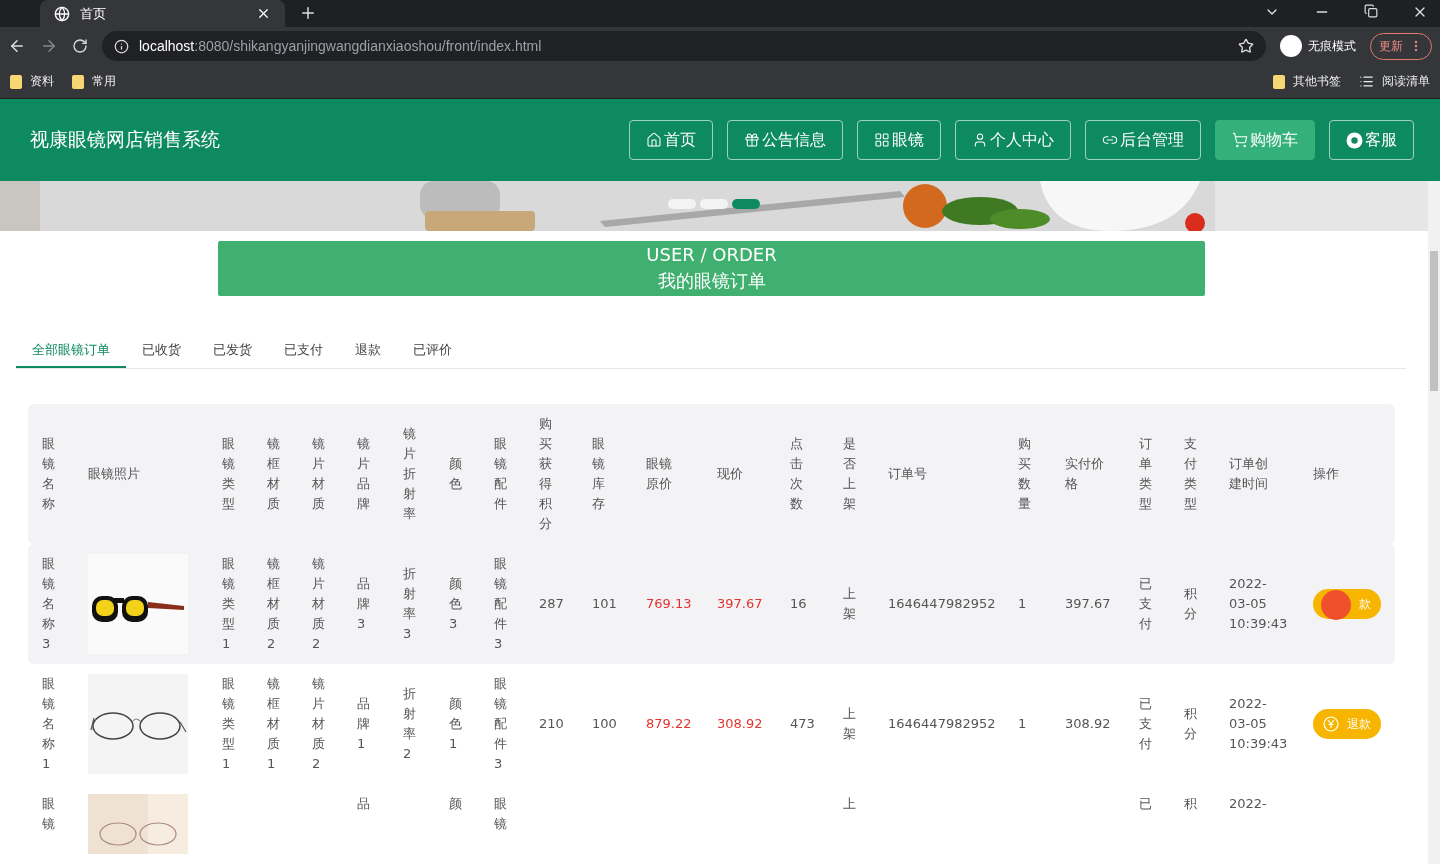  What do you see at coordinates (364, 724) in the screenshot?
I see `table-cell-text: 品牌1` at bounding box center [364, 724].